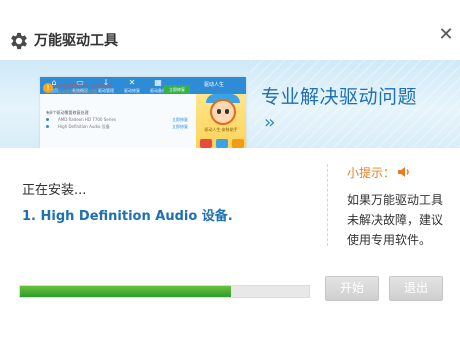  I want to click on preview-caption: 驱动人生·安装助手, so click(221, 129).